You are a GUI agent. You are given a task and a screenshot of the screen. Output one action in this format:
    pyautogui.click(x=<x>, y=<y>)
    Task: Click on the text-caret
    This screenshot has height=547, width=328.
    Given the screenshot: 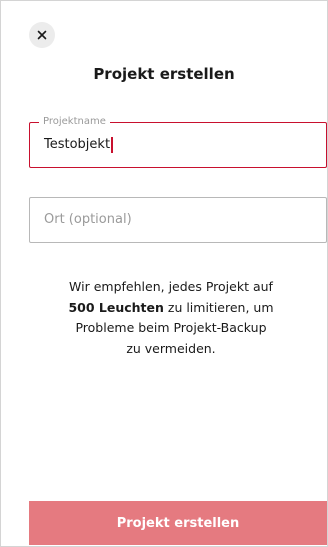 What is the action you would take?
    pyautogui.click(x=112, y=145)
    